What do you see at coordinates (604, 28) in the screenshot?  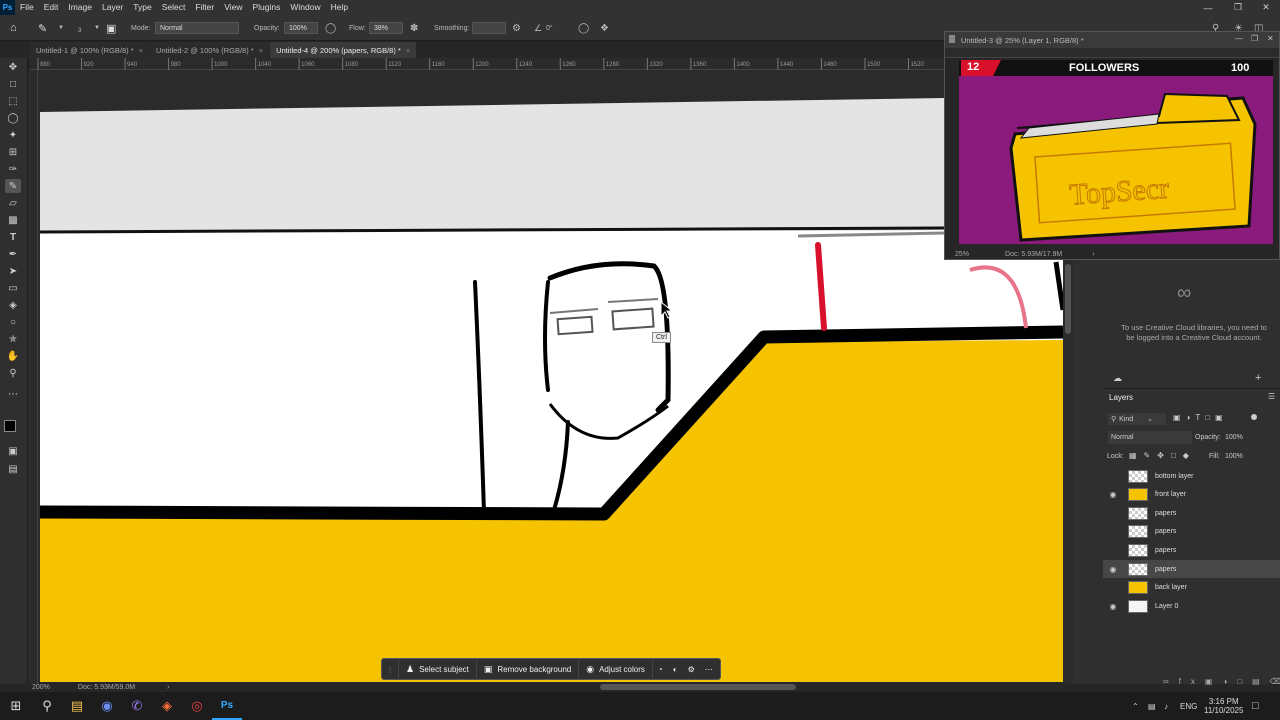 I see `symmetry-icon: ❖` at bounding box center [604, 28].